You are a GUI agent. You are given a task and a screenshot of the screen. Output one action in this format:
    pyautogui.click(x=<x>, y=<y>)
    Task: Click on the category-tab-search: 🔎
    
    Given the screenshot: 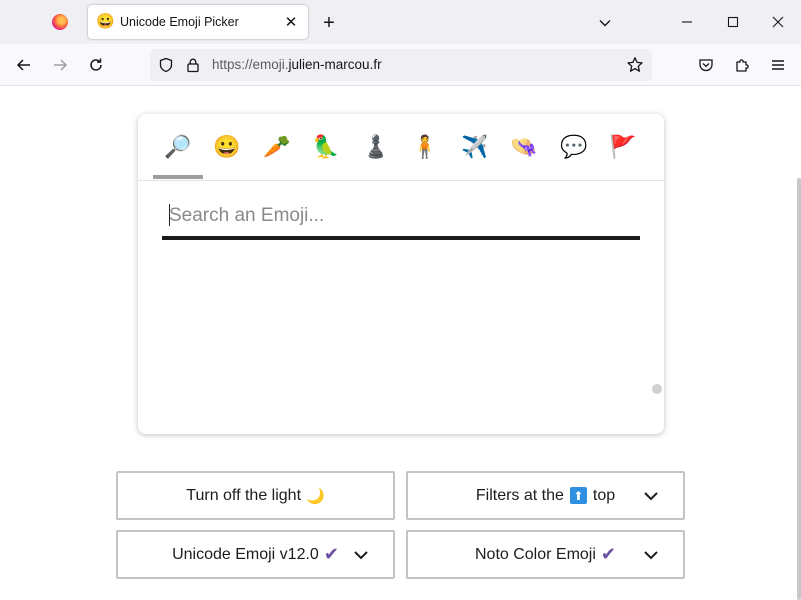 What is the action you would take?
    pyautogui.click(x=178, y=147)
    